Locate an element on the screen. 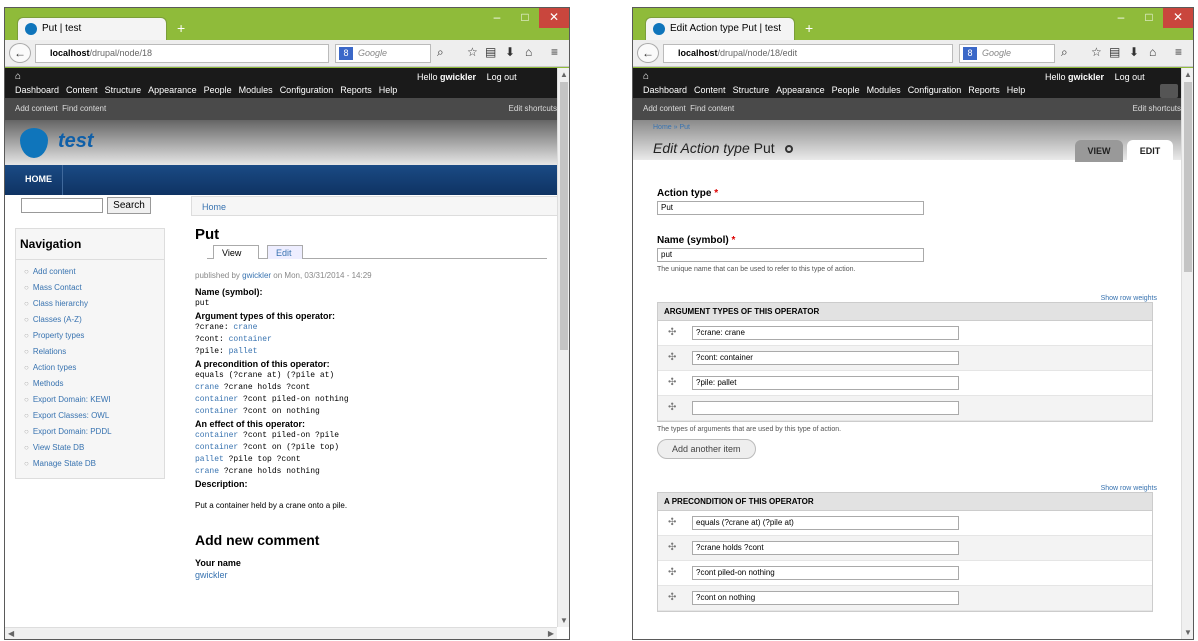 The width and height of the screenshot is (1198, 641). admin-menu-dashboard: Dashboard is located at coordinates (665, 90).